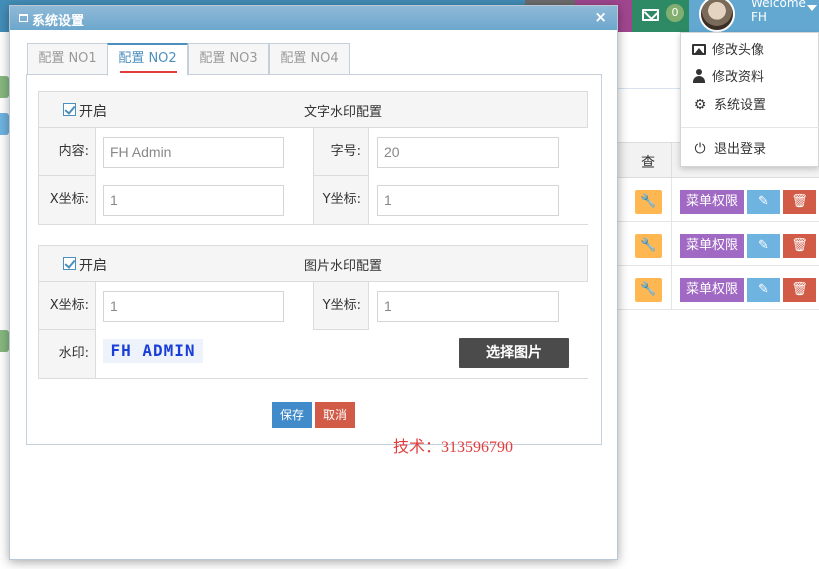 This screenshot has width=819, height=569. Describe the element at coordinates (193, 200) in the screenshot. I see `x-coord-input: 1` at that location.